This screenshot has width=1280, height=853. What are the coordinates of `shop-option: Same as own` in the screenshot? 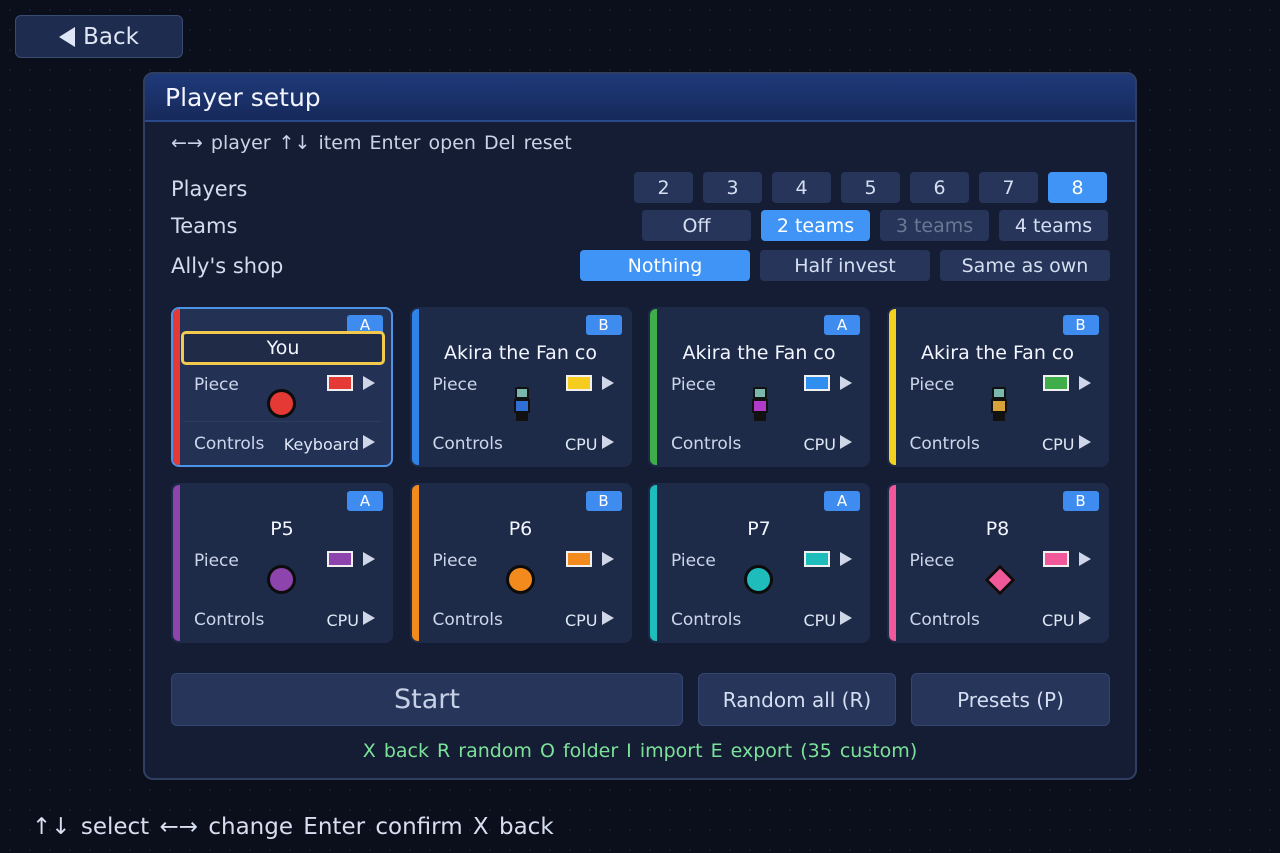 It's located at (1025, 265).